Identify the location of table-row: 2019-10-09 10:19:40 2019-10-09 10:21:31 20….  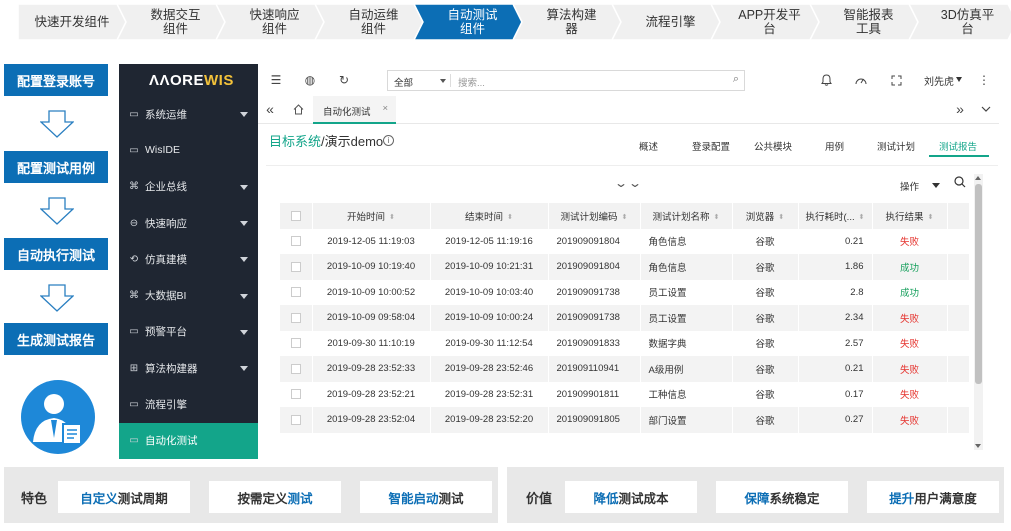
(625, 267).